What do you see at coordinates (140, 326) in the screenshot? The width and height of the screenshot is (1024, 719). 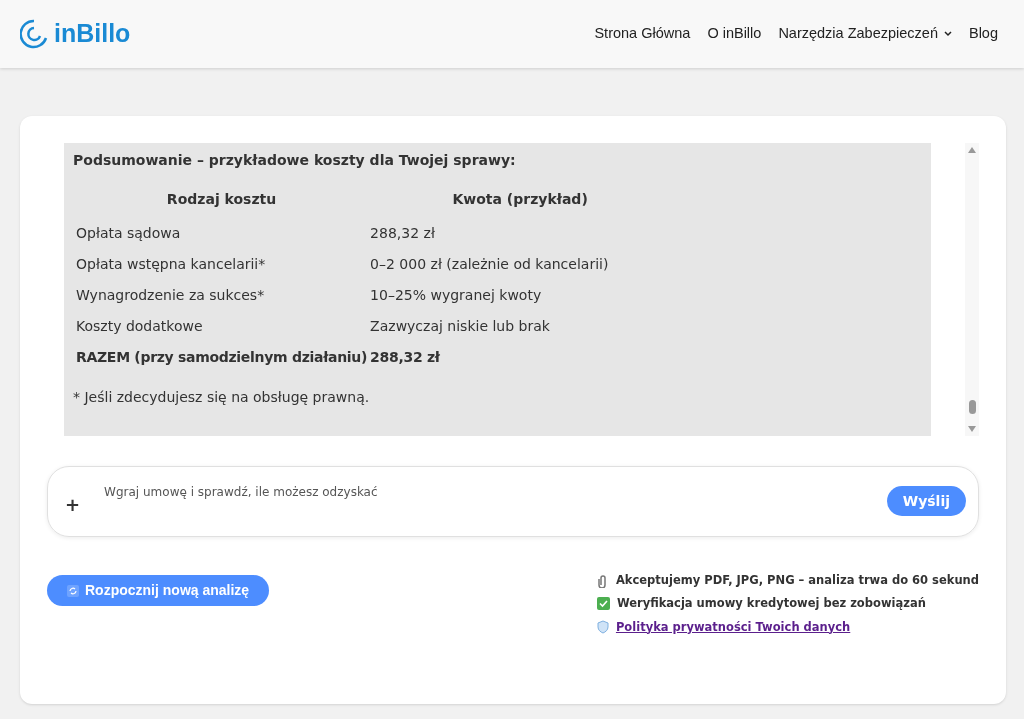 I see `table-cell-text: Koszty dodatkowe` at bounding box center [140, 326].